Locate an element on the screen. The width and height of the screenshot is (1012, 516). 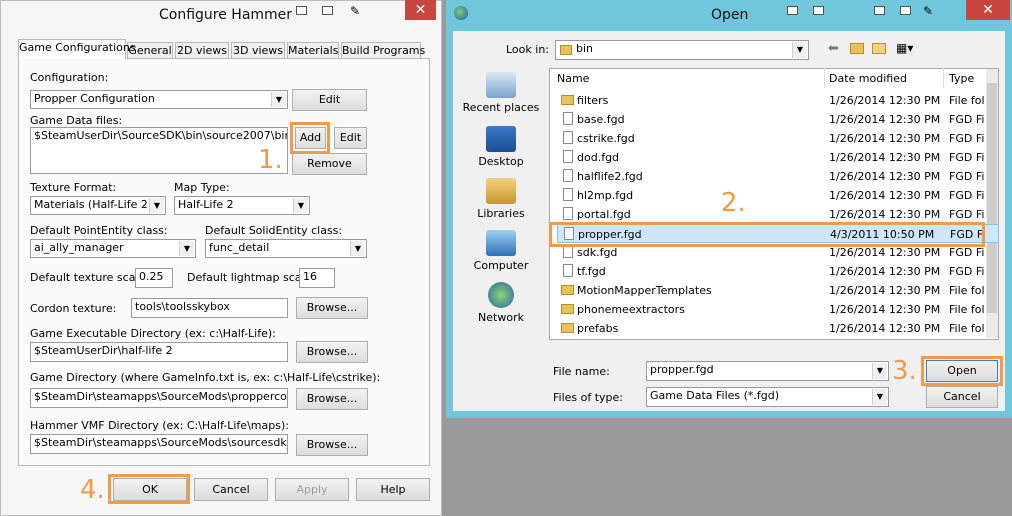
step-2-label: 2. is located at coordinates (733, 203).